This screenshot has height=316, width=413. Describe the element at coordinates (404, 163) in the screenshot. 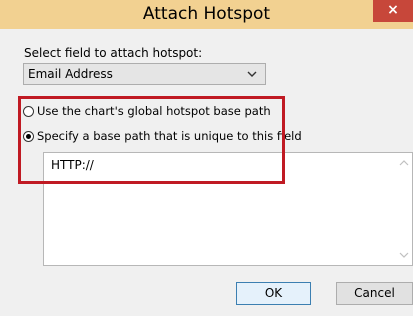

I see `scroll-up-icon` at that location.